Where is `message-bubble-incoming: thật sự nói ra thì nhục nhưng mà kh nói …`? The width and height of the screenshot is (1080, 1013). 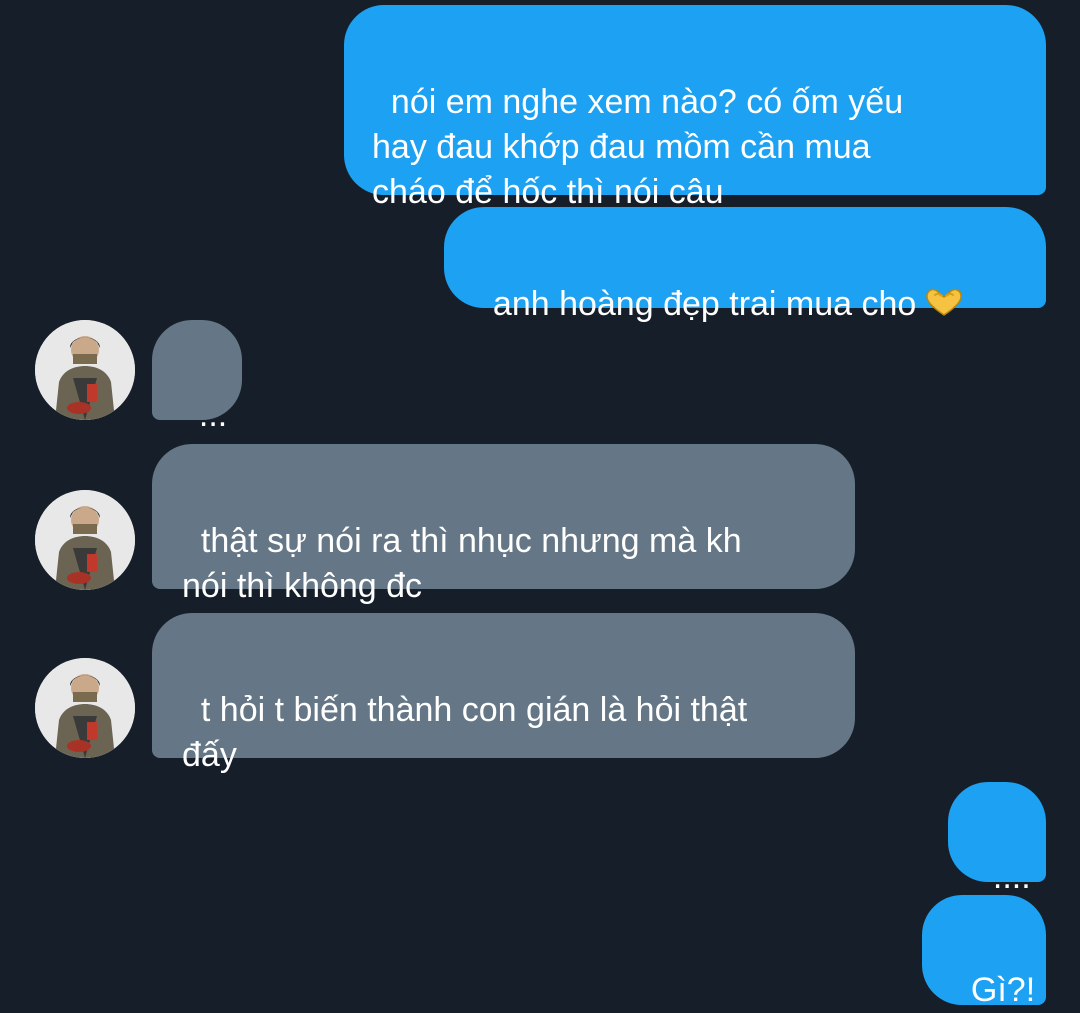 message-bubble-incoming: thật sự nói ra thì nhục nhưng mà kh nói … is located at coordinates (503, 524).